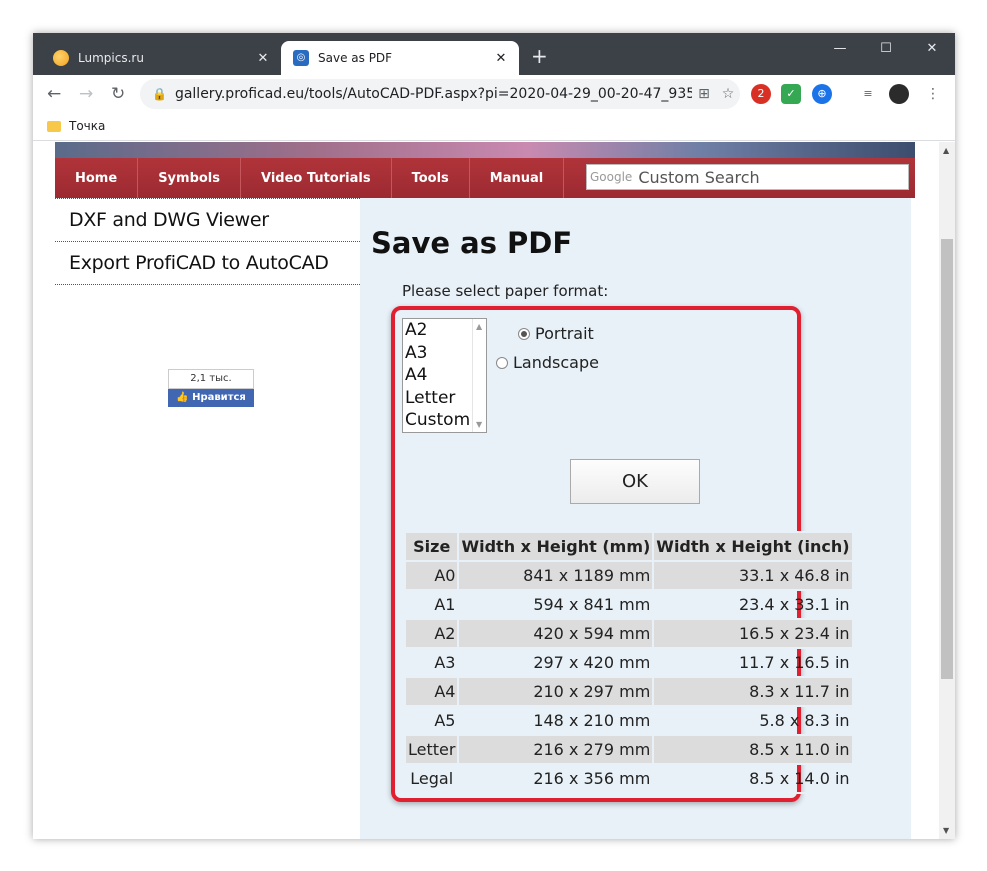  I want to click on table-row: A4 210 x 297 mm 8.3 x 11.7 in, so click(628, 691).